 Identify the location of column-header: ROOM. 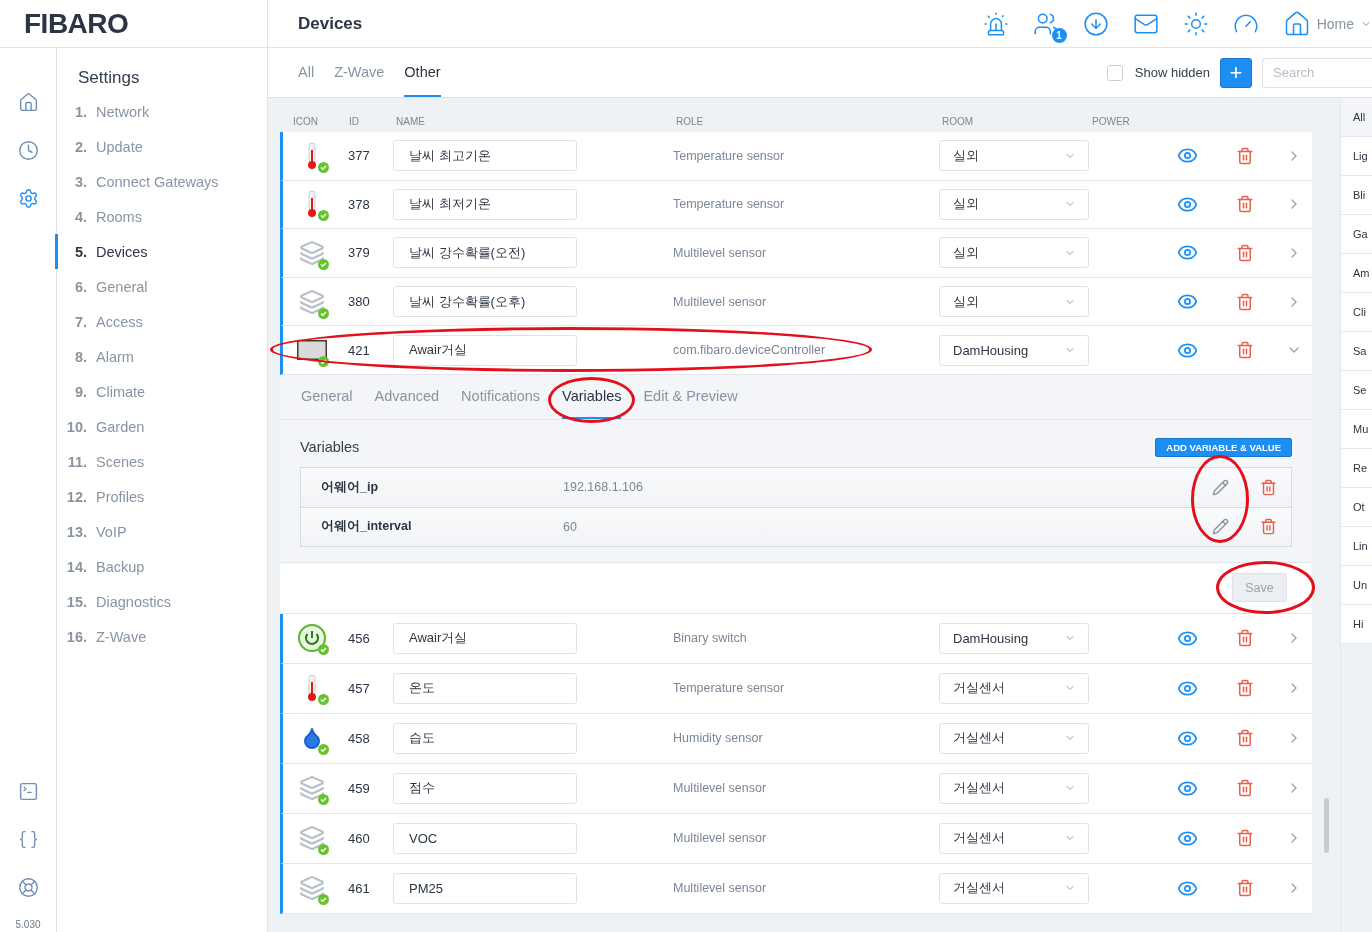
(958, 121).